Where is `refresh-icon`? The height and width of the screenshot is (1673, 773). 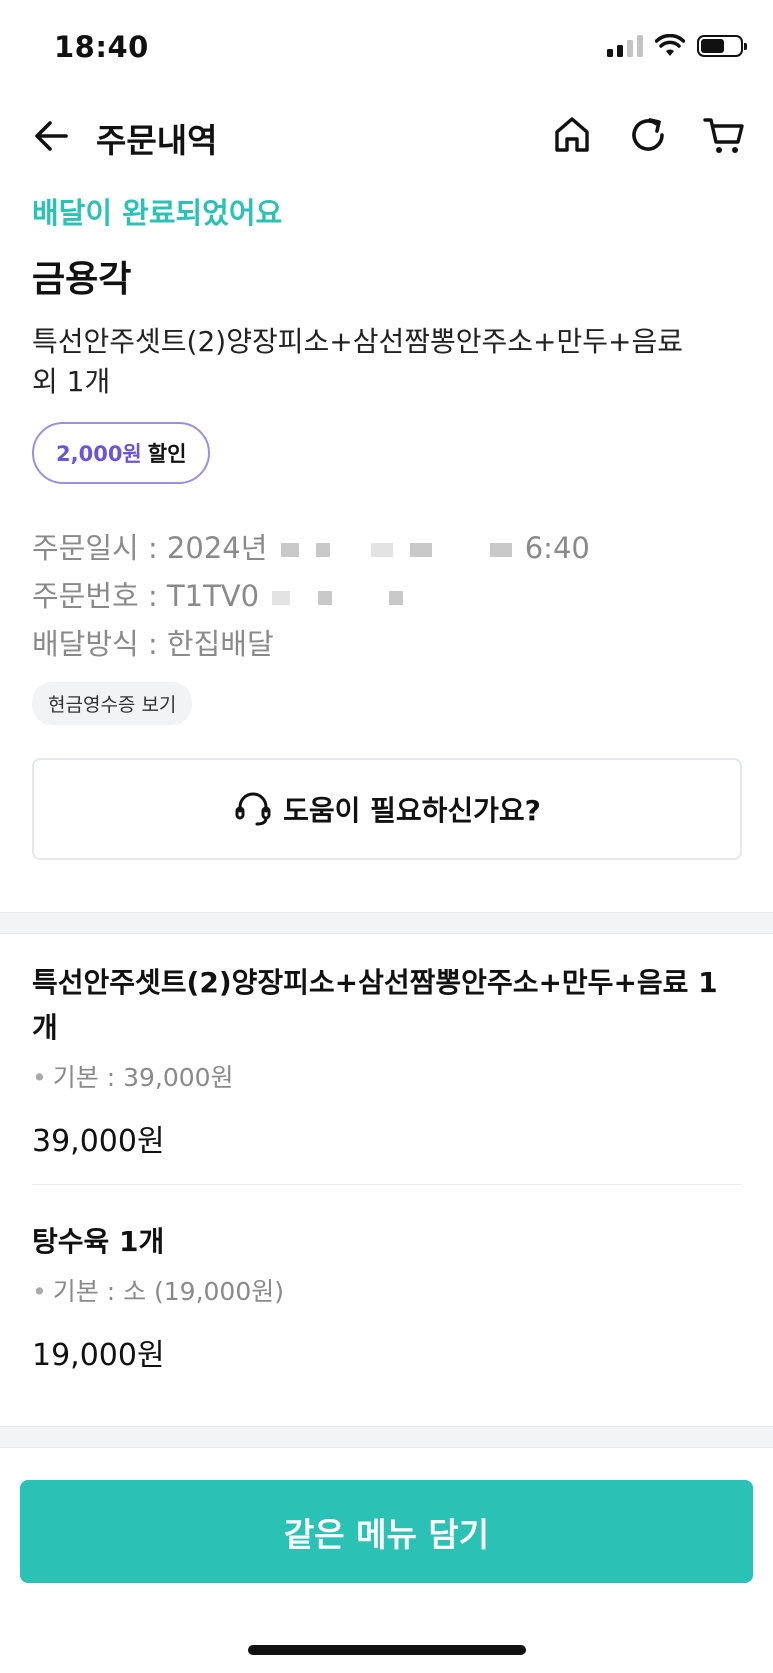 refresh-icon is located at coordinates (648, 135).